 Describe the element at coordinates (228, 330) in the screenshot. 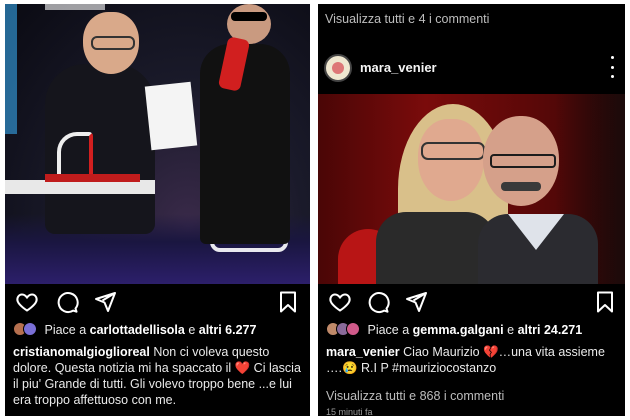

I see `likes-count: altri 6.277` at that location.